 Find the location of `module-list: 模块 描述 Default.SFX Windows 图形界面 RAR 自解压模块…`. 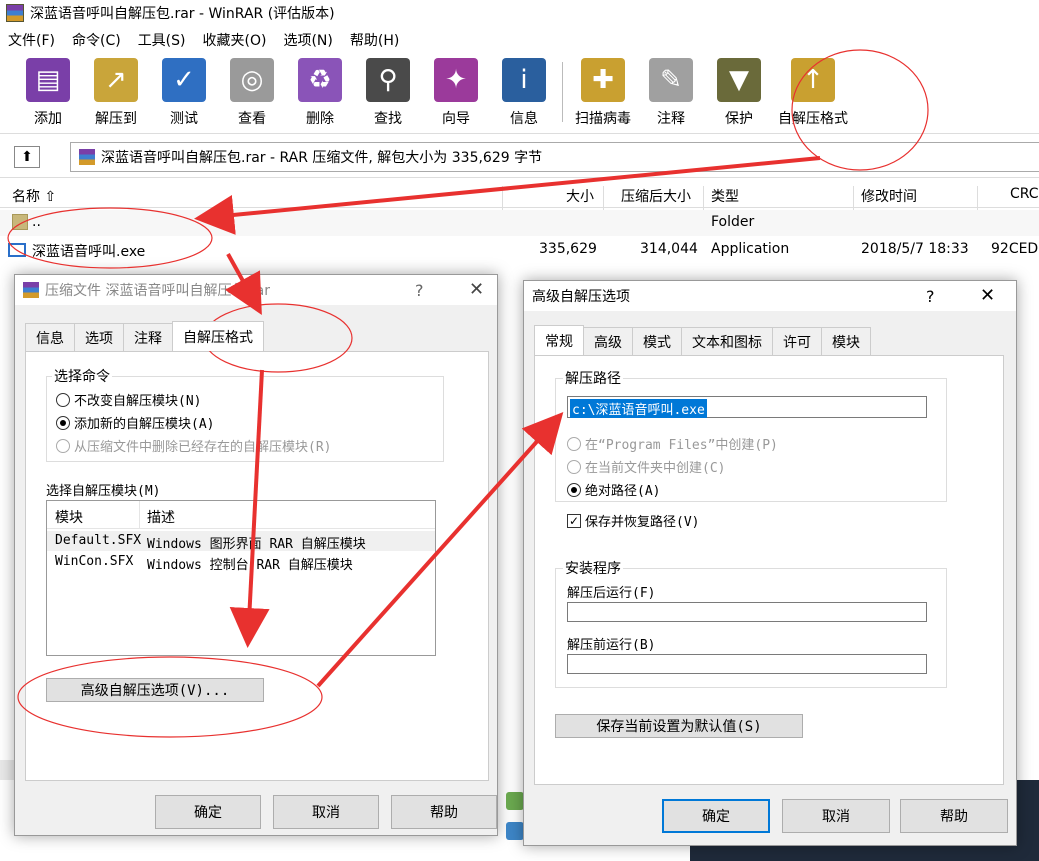

module-list: 模块 描述 Default.SFX Windows 图形界面 RAR 自解压模块… is located at coordinates (241, 578).